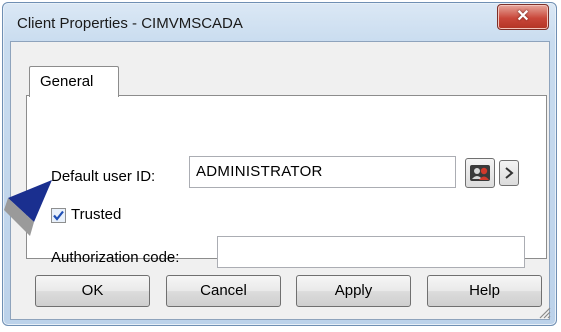  I want to click on resize-grip-icon, so click(544, 312).